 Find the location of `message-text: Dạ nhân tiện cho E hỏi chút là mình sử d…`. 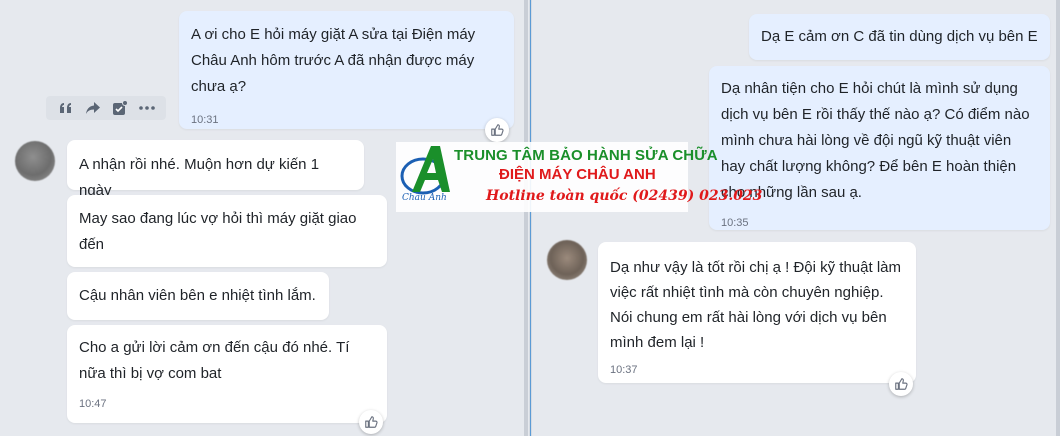

message-text: Dạ nhân tiện cho E hỏi chút là mình sử d… is located at coordinates (875, 140).